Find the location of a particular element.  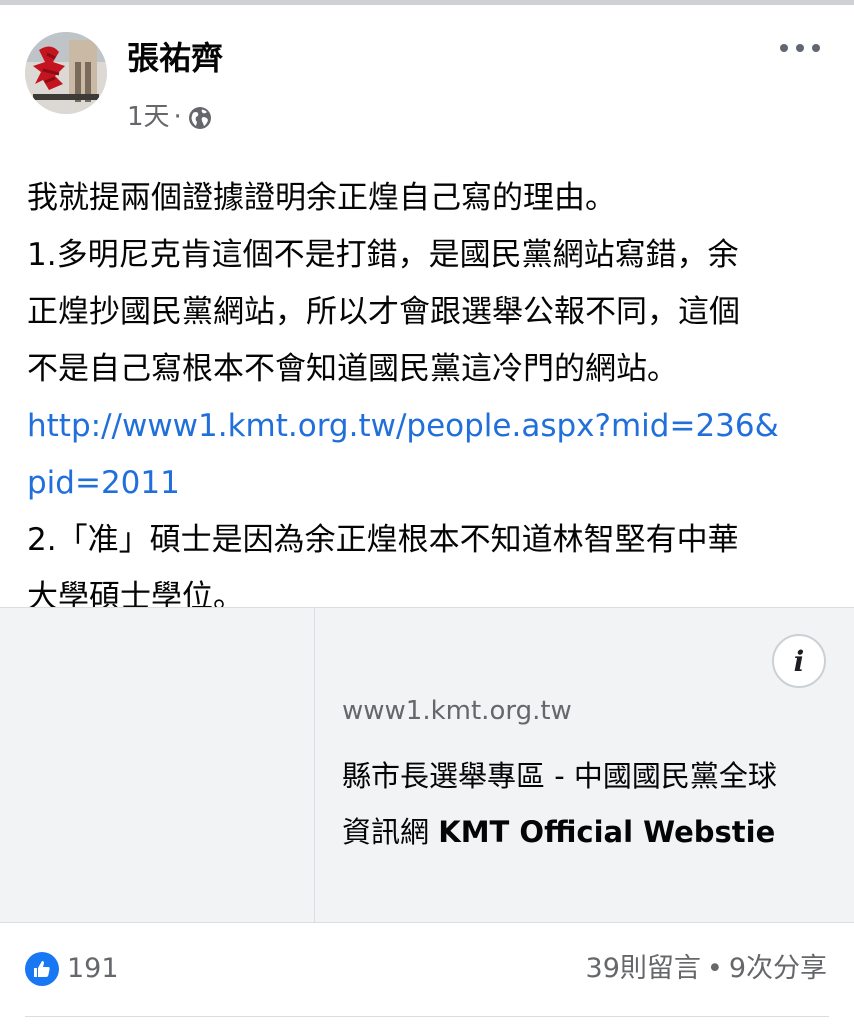

info-icon: i is located at coordinates (799, 661).